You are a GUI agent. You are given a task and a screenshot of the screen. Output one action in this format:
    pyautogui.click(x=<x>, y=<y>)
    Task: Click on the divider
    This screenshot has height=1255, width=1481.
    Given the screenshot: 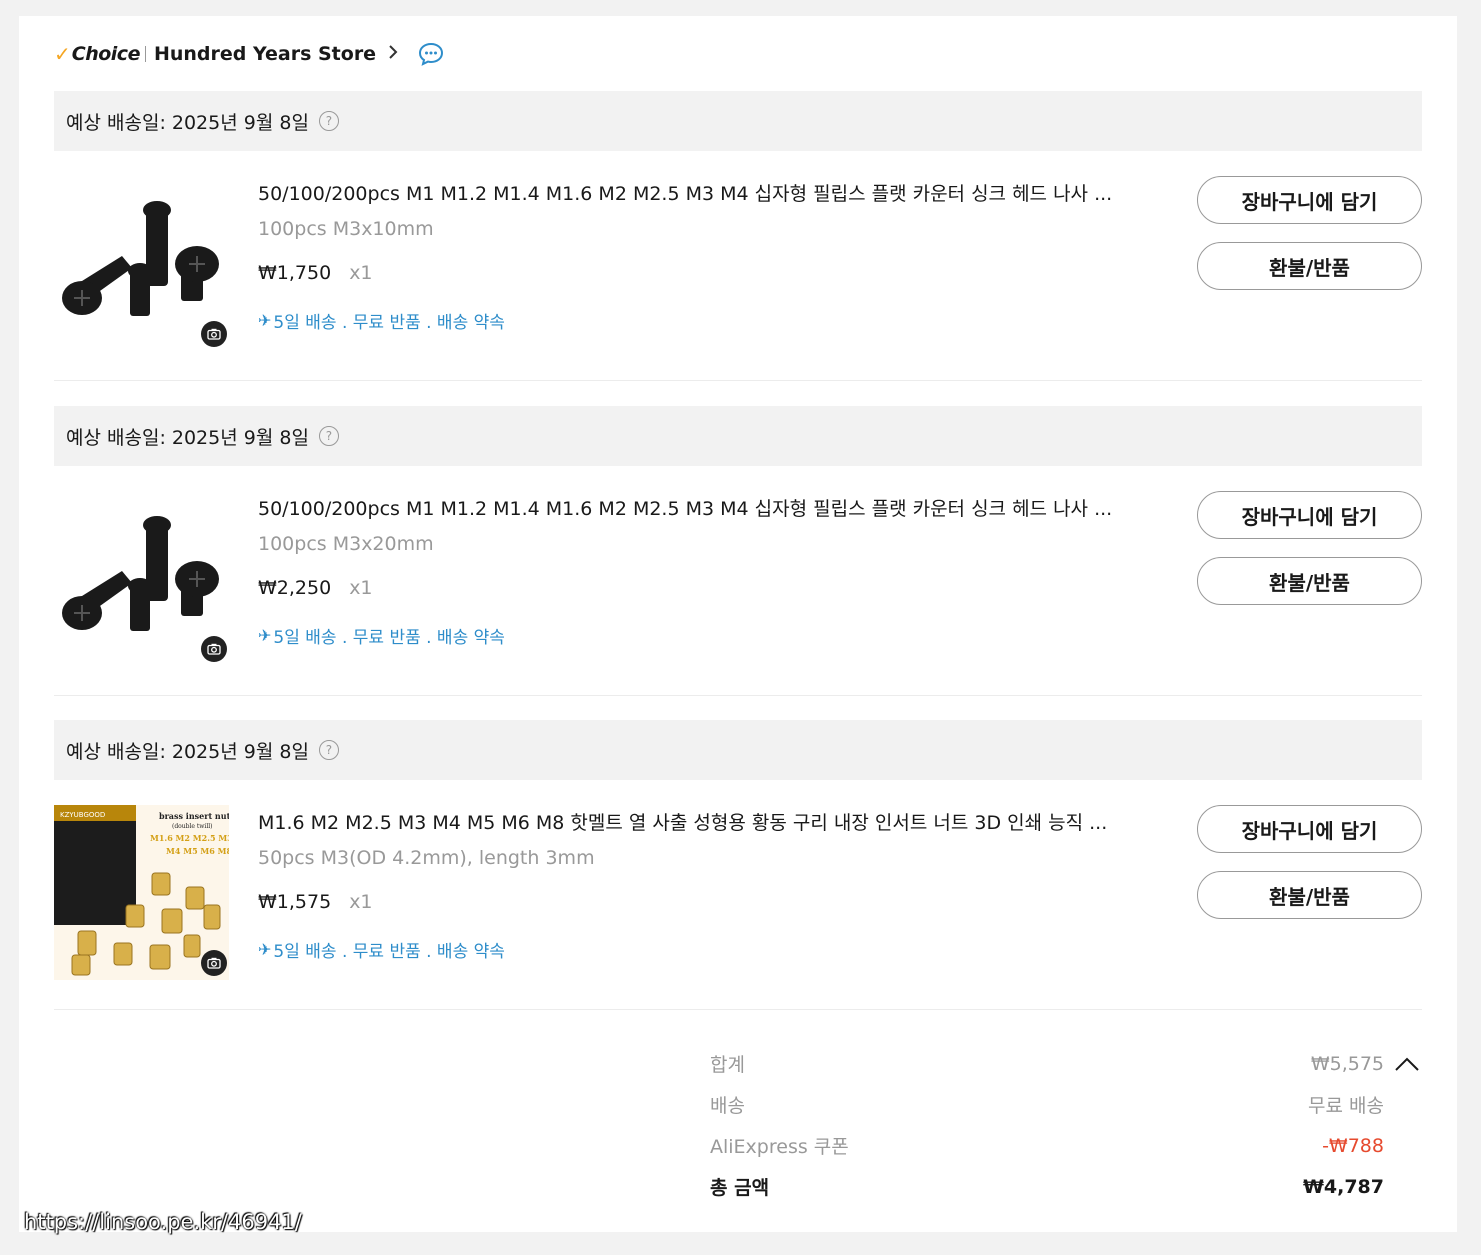 What is the action you would take?
    pyautogui.click(x=145, y=54)
    